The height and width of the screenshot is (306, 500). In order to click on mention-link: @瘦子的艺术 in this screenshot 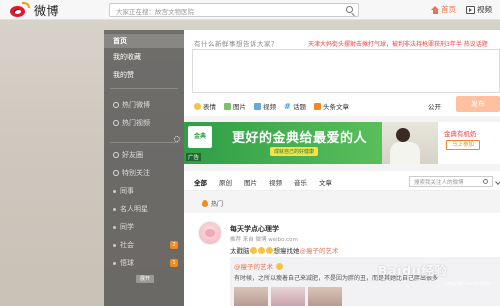, I will do `click(319, 250)`.